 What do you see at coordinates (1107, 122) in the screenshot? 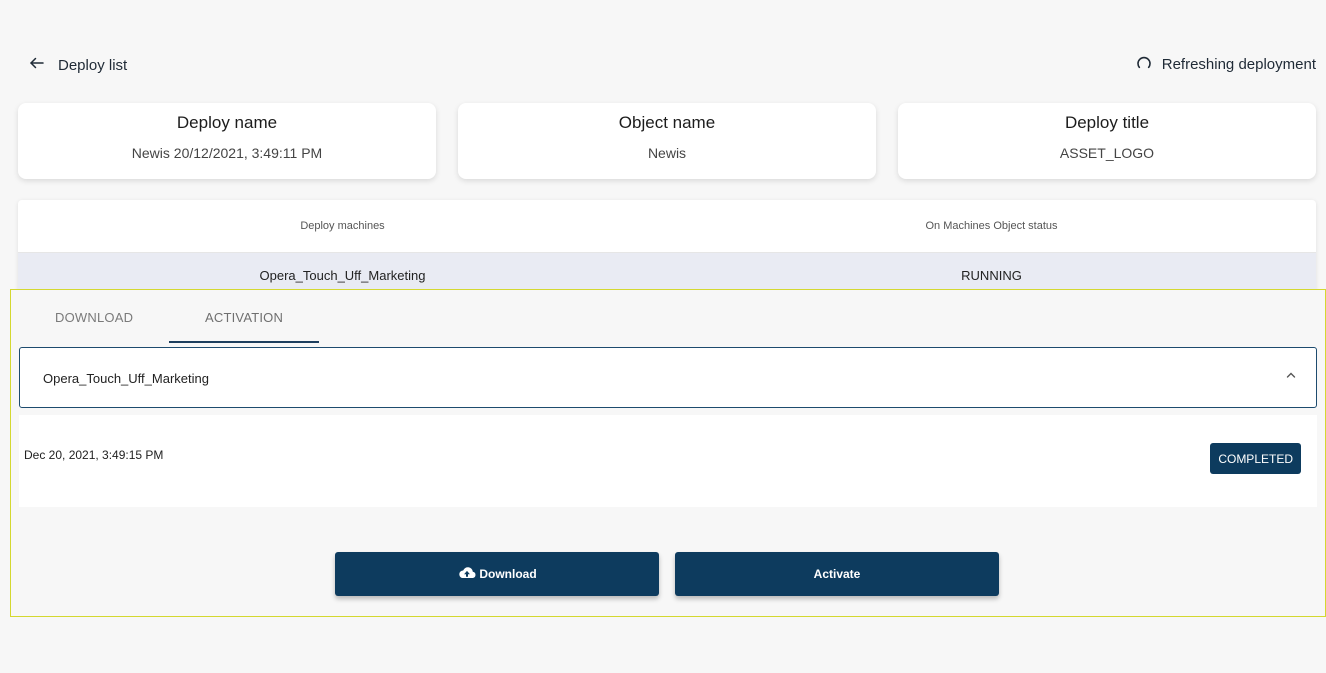
I see `card-title: Deploy title` at bounding box center [1107, 122].